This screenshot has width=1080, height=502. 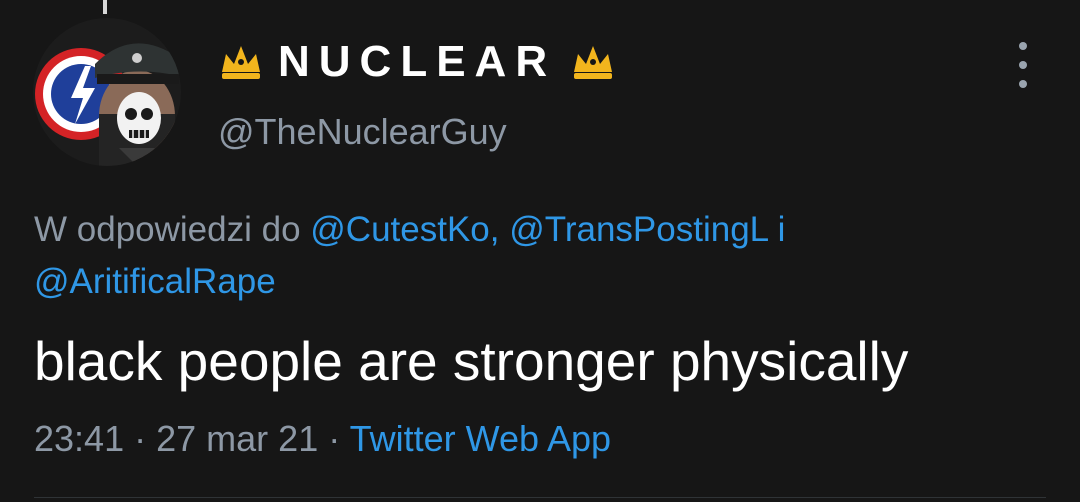 What do you see at coordinates (362, 132) in the screenshot?
I see `author-handle: @TheNuclearGuy` at bounding box center [362, 132].